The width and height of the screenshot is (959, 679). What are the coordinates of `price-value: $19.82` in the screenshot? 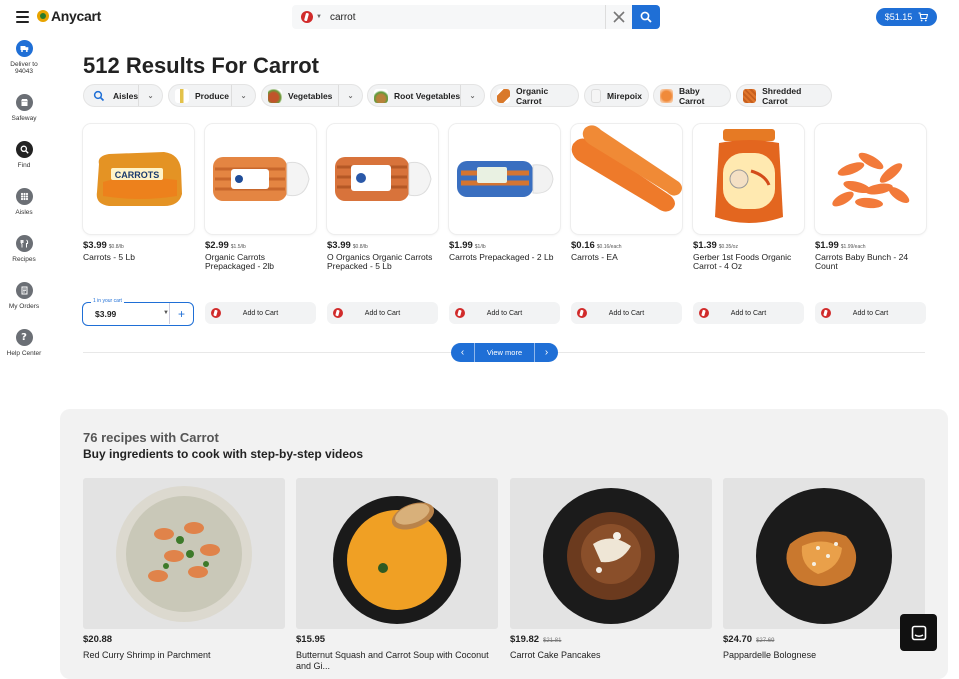 It's located at (525, 639).